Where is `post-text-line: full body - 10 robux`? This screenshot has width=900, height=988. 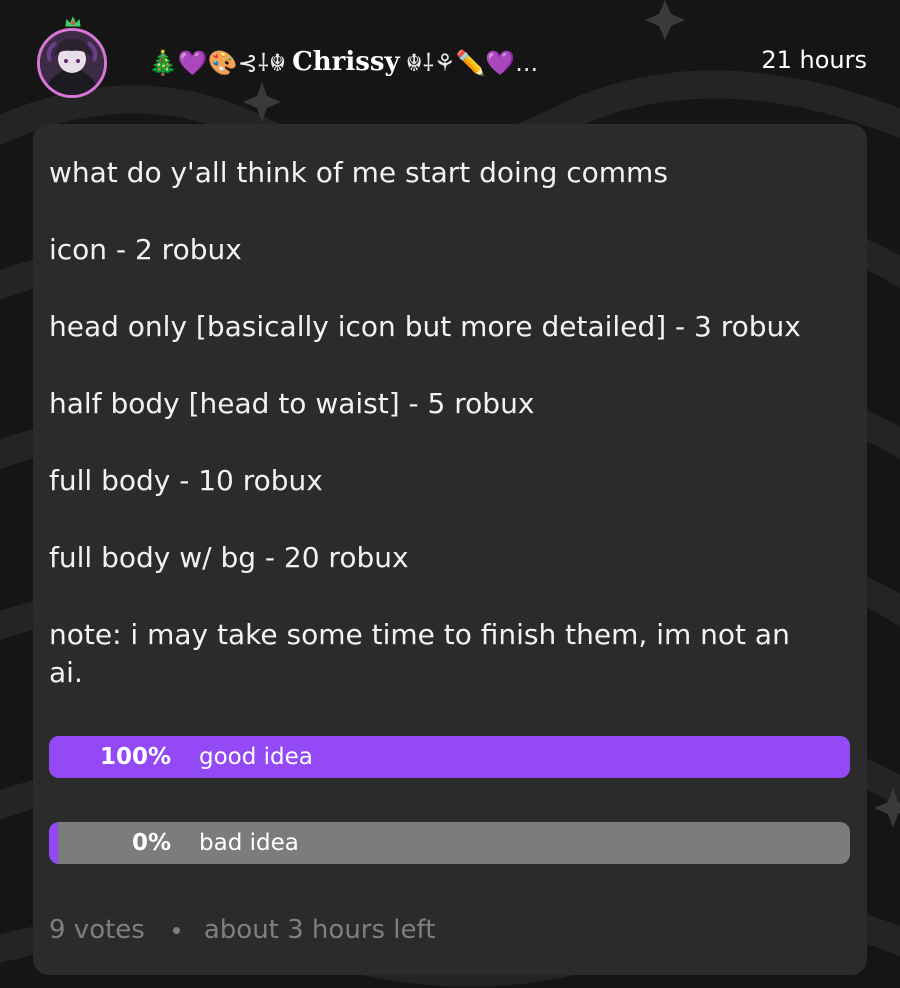
post-text-line: full body - 10 robux is located at coordinates (186, 480).